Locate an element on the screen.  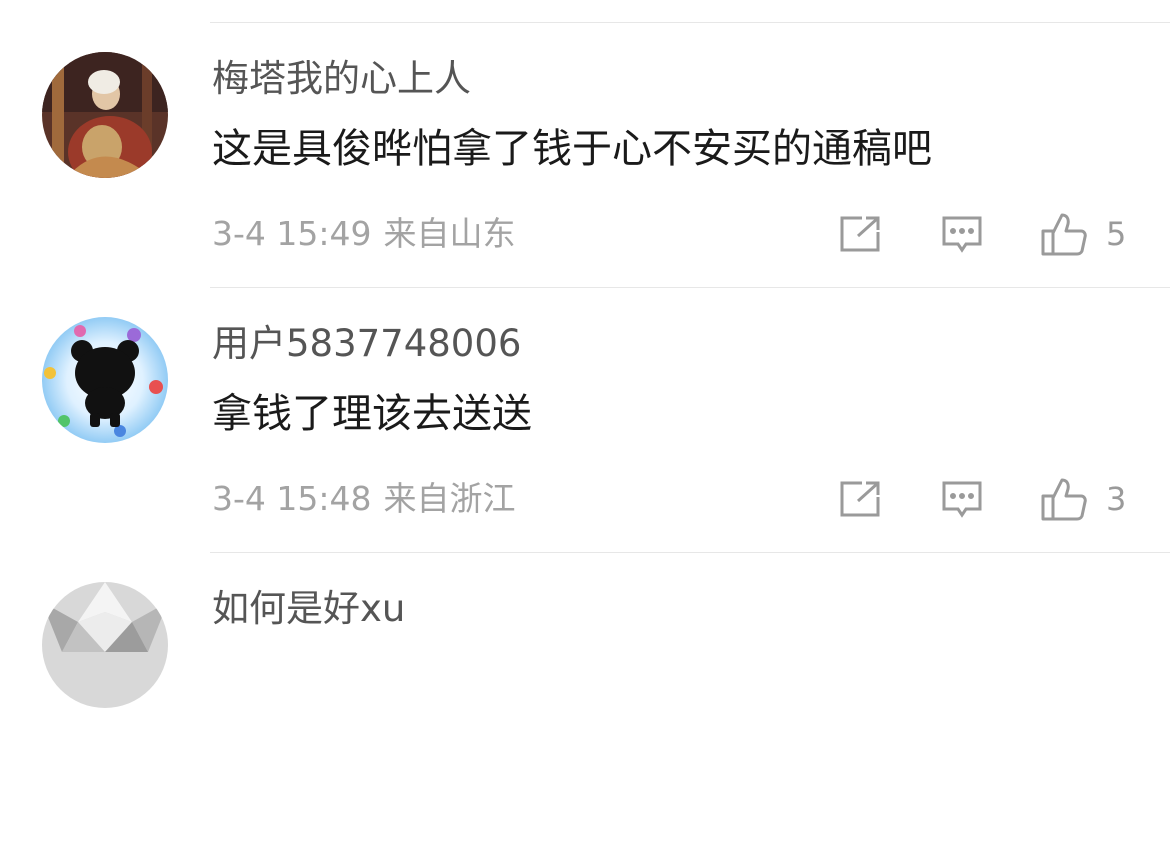
comment-text: 拿钱了理该去送送 is located at coordinates (372, 414).